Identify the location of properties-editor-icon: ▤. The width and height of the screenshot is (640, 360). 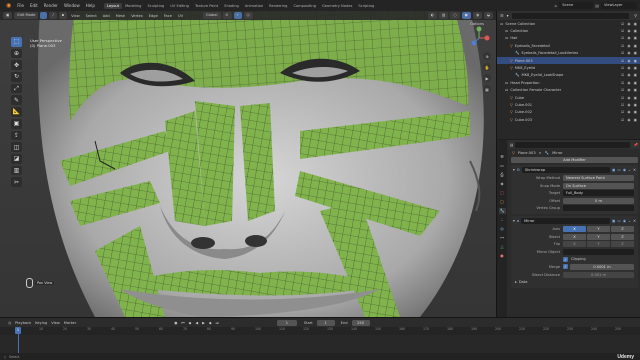
(511, 145).